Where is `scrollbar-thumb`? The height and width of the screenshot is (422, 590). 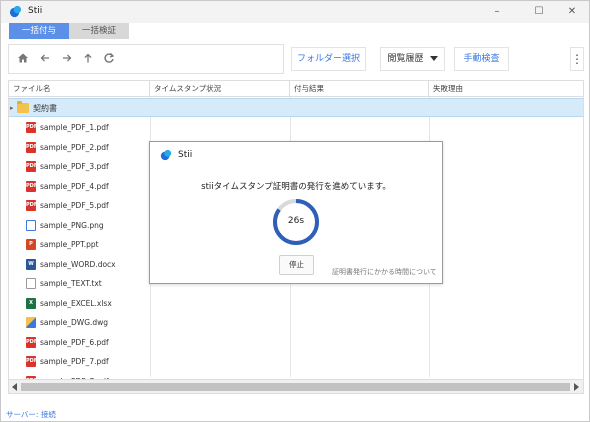
scrollbar-thumb is located at coordinates (295, 387).